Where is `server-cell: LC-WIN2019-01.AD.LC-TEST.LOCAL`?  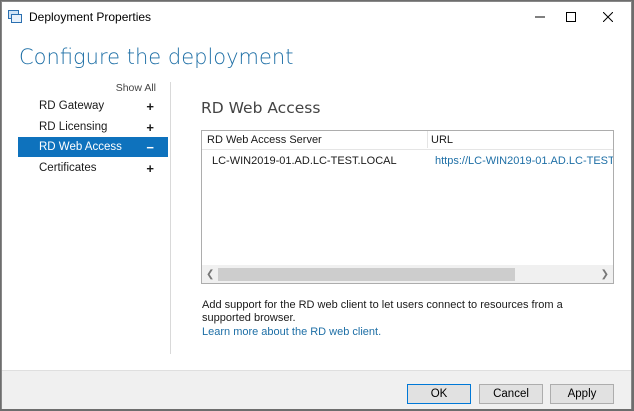
server-cell: LC-WIN2019-01.AD.LC-TEST.LOCAL is located at coordinates (304, 161).